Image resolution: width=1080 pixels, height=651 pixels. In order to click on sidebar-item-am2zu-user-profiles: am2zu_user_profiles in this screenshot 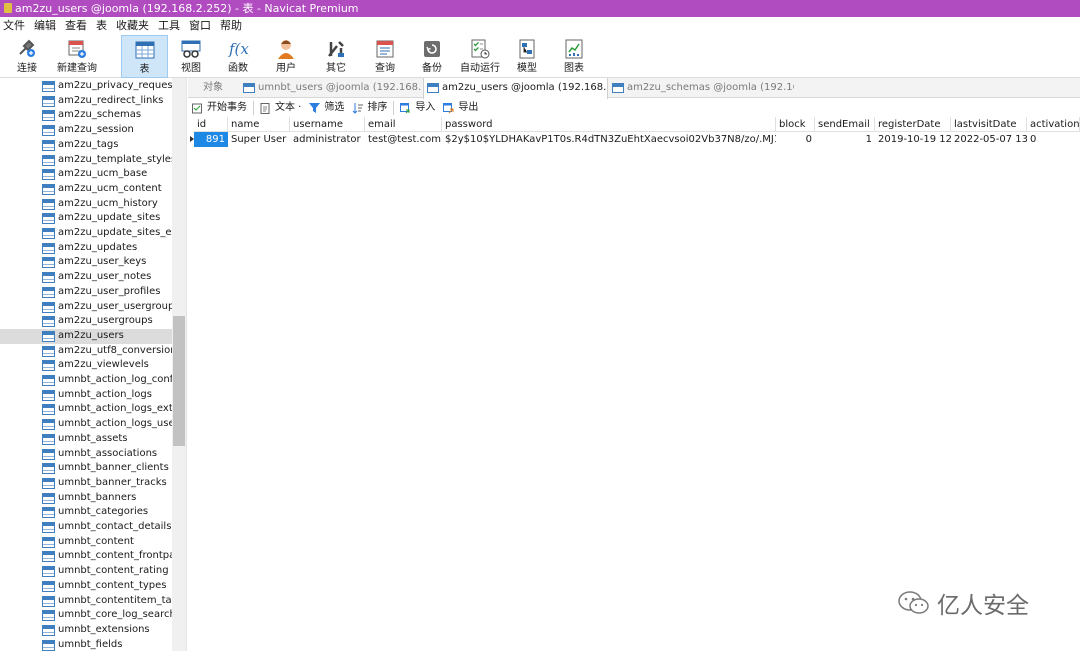, I will do `click(86, 292)`.